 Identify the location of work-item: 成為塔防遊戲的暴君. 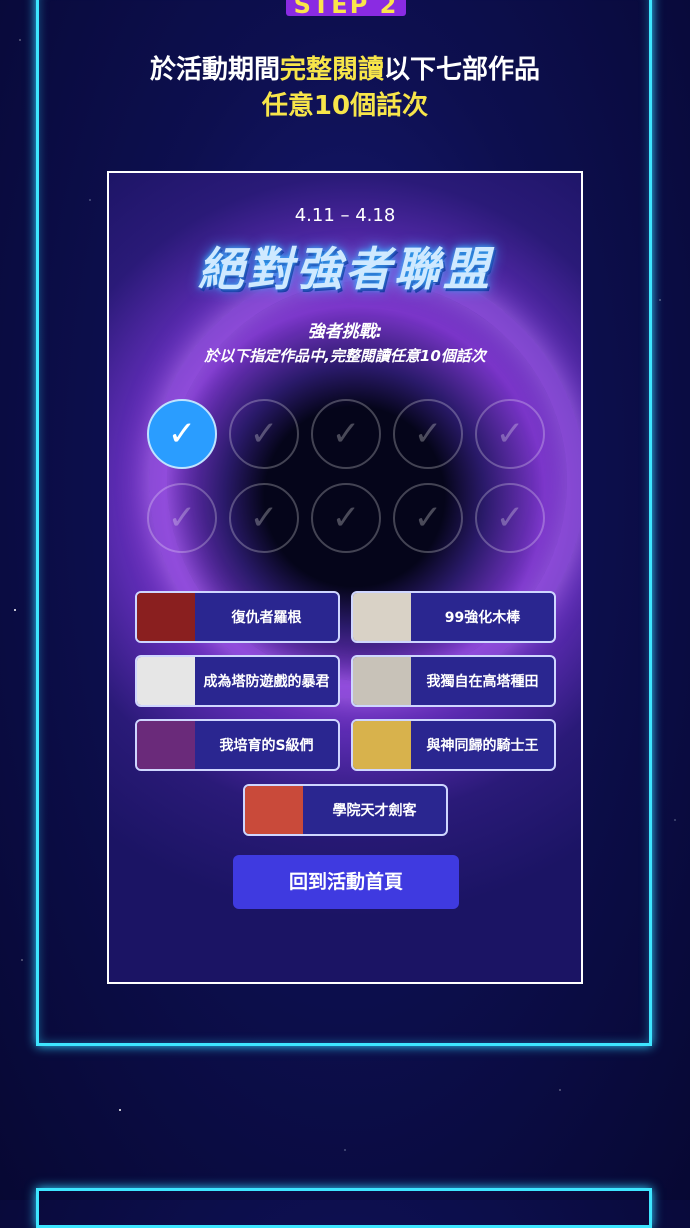
(237, 681).